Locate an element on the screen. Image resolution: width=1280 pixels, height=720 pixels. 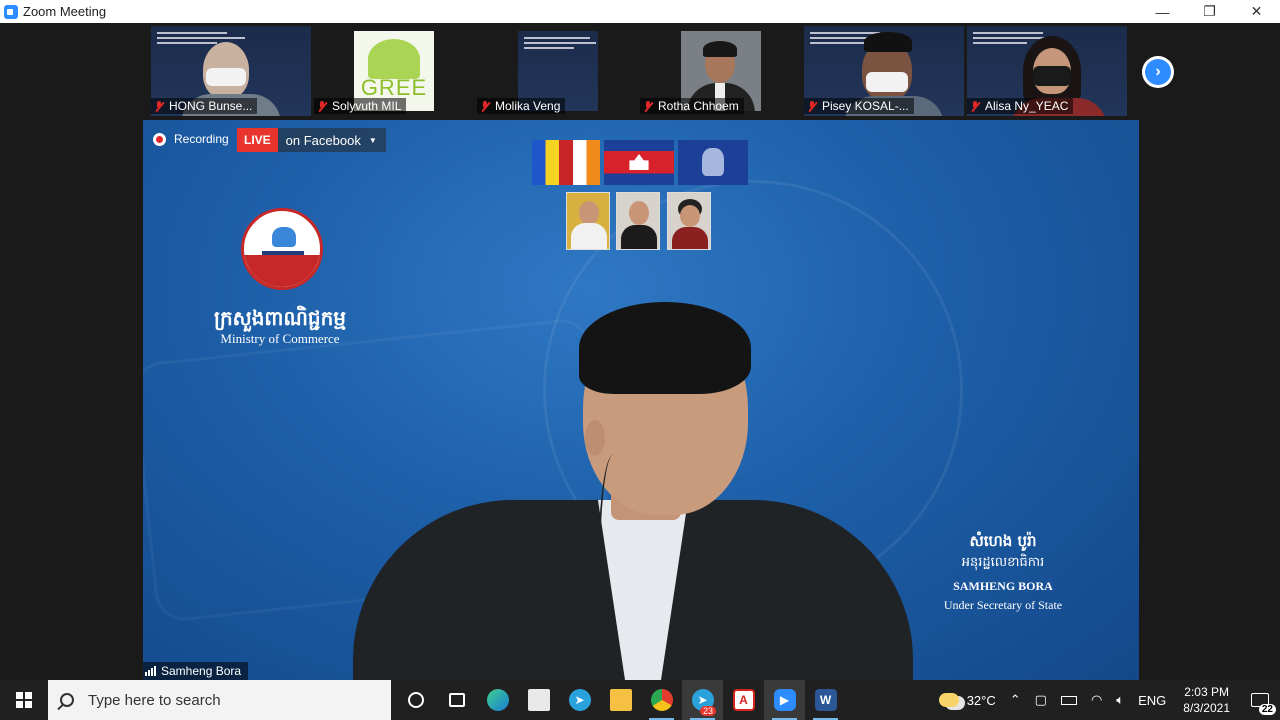
notification-count: 22 is located at coordinates (1267, 709).